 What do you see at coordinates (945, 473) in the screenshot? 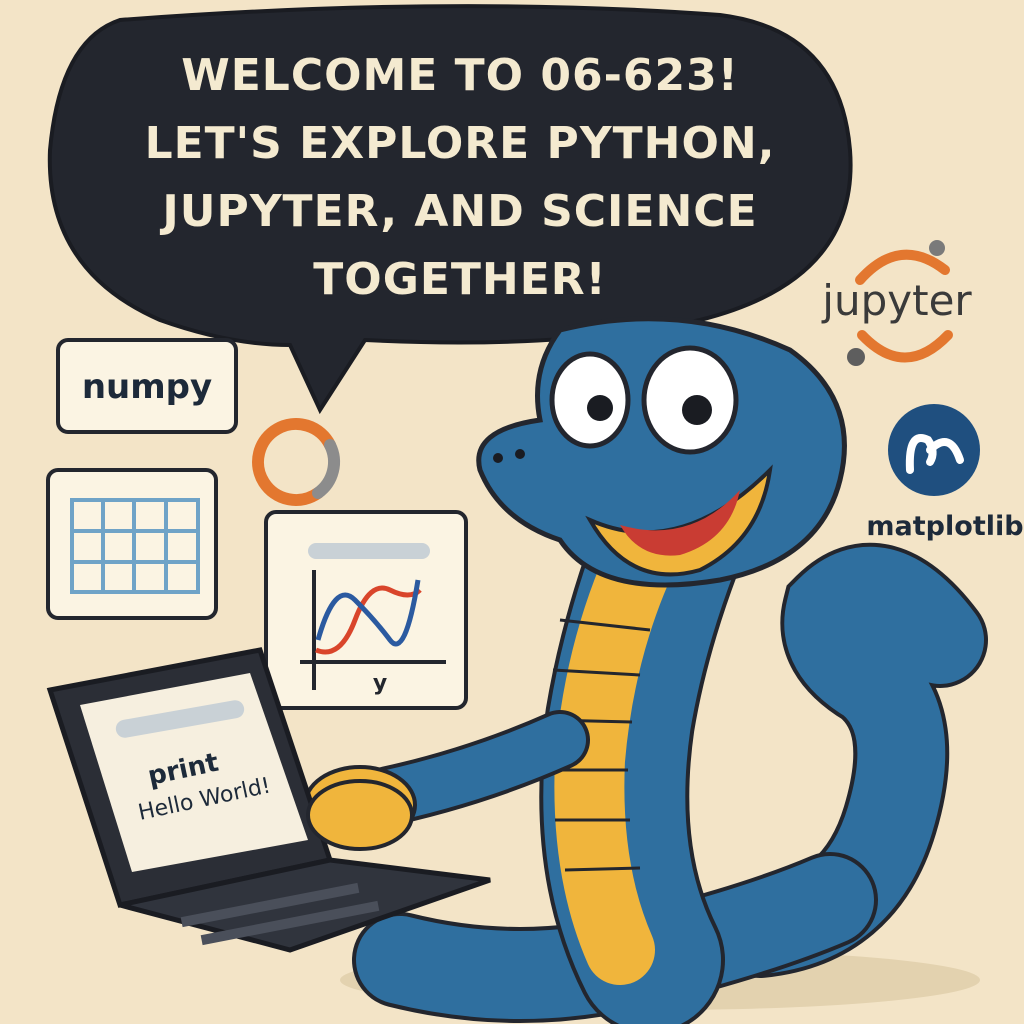
I see `matplotlib-logo-icon: matplotlib` at bounding box center [945, 473].